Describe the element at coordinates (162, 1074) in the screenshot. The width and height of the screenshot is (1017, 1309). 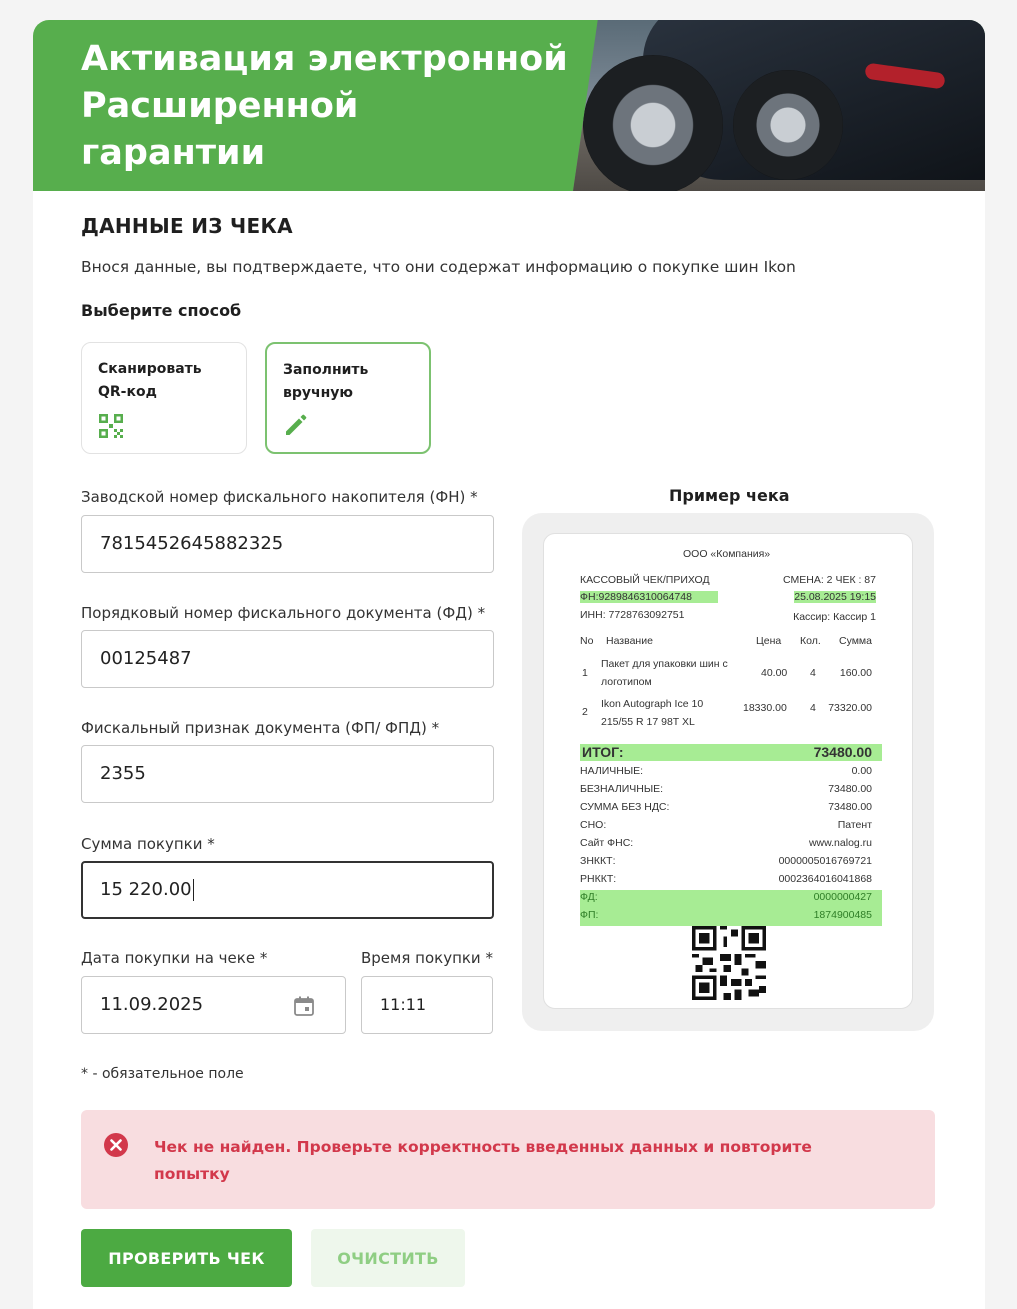
I see `required-field-note: * - обязательное поле` at that location.